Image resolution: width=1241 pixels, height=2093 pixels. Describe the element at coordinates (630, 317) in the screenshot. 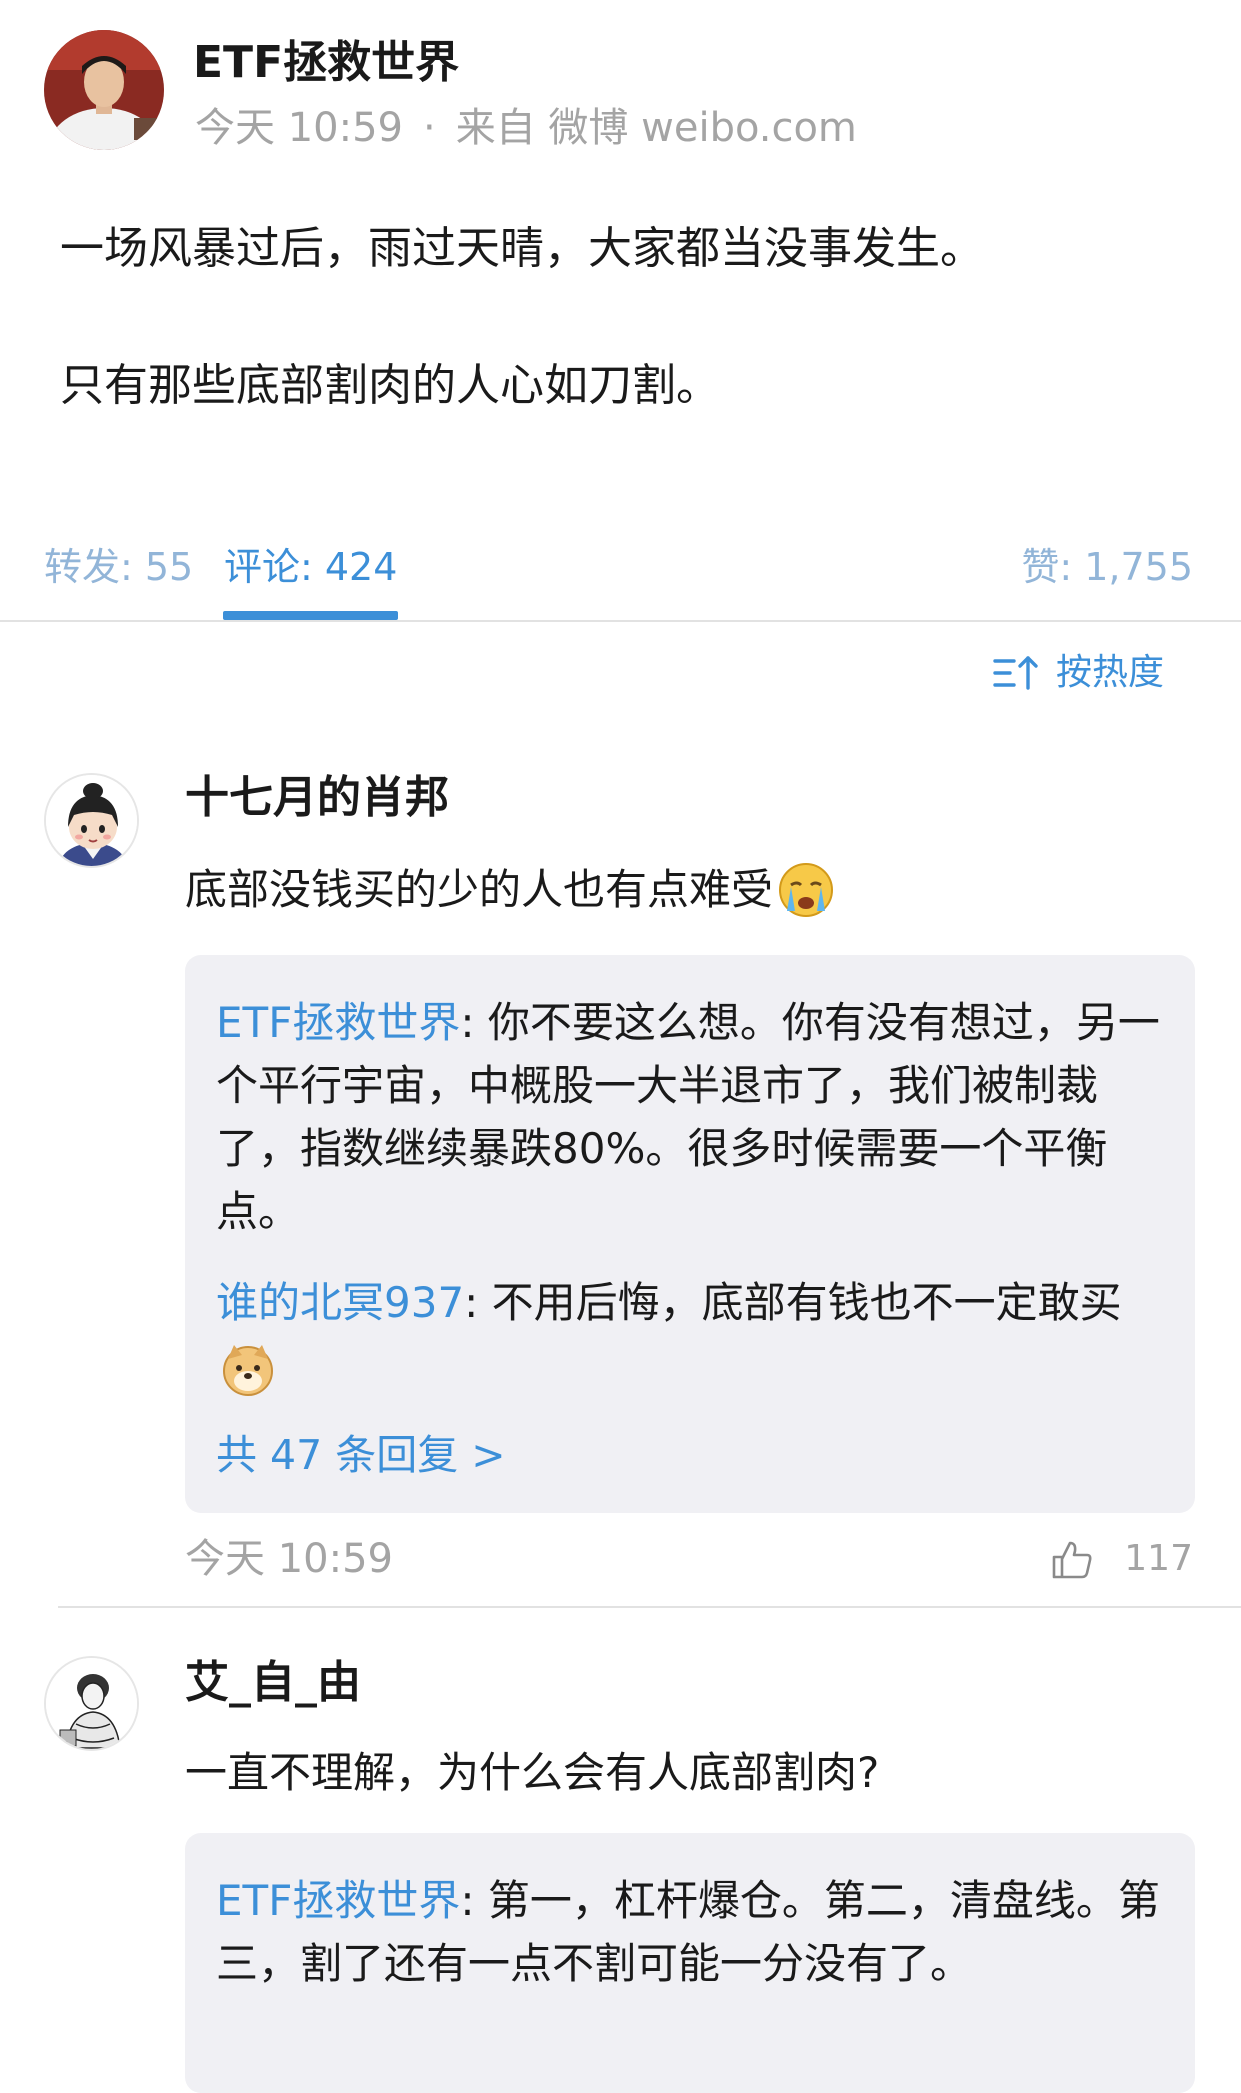

I see `post-content: 一场风暴过后，雨过天晴，大家都当没事发生。 只有那些底部割肉的人心如刀割。` at that location.